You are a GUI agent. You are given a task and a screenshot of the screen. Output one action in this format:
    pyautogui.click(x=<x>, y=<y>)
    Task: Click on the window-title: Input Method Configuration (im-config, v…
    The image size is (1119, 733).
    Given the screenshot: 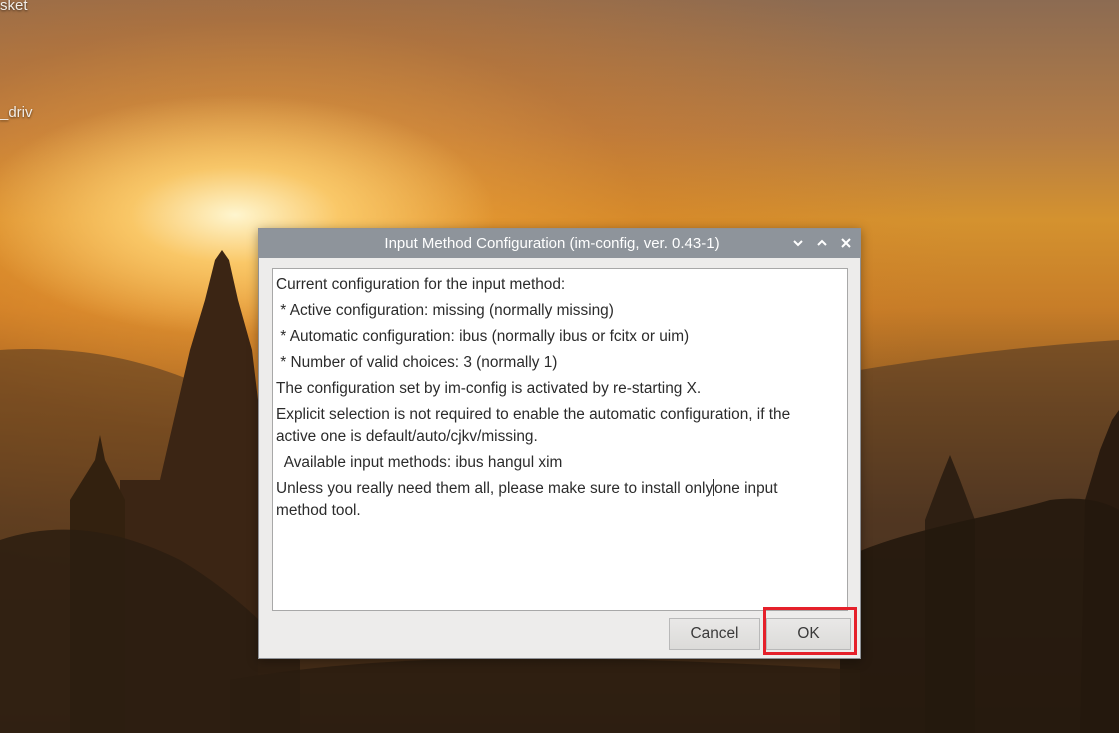 What is the action you would take?
    pyautogui.click(x=552, y=243)
    